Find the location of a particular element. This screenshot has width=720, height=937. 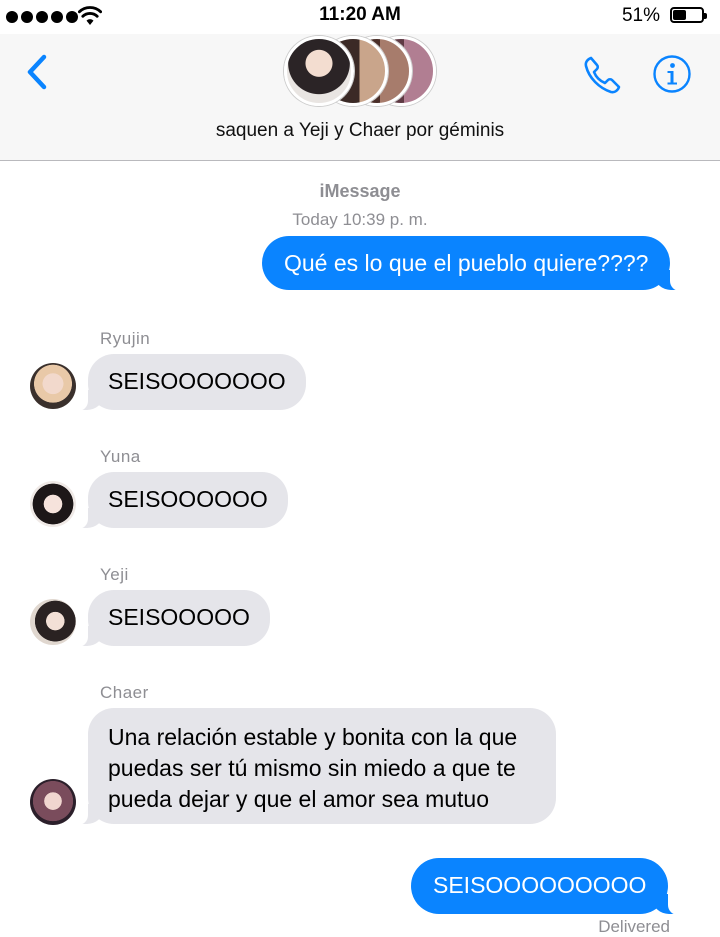

message-bubble-incoming: SEISOOOOOO is located at coordinates (182, 500).